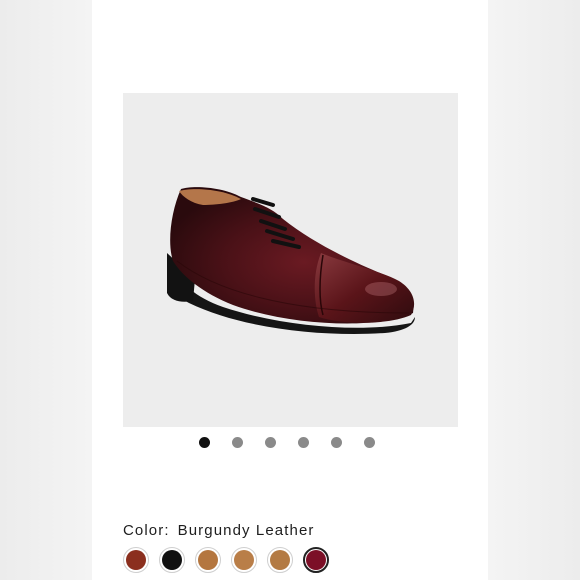  What do you see at coordinates (290, 442) in the screenshot?
I see `image-carousel-dots` at bounding box center [290, 442].